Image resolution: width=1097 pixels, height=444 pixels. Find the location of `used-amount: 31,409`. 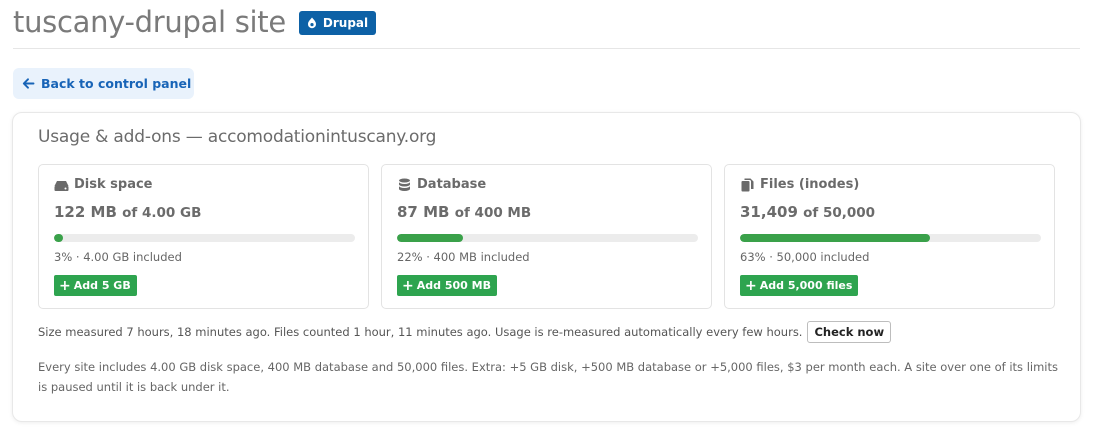

used-amount: 31,409 is located at coordinates (769, 212).